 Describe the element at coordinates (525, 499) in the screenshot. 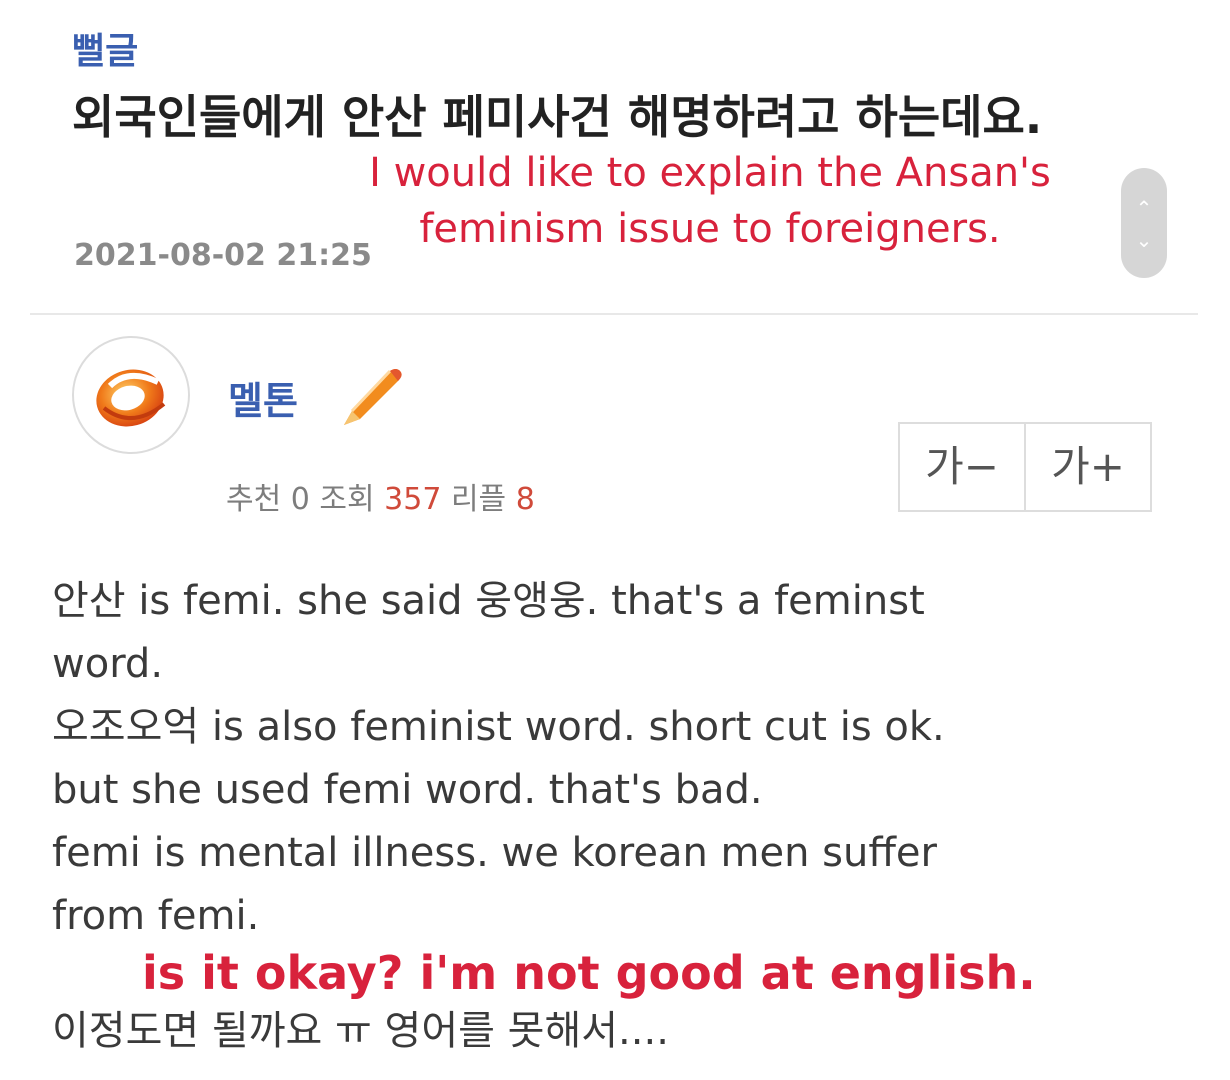

I see `replies-count: 8` at that location.